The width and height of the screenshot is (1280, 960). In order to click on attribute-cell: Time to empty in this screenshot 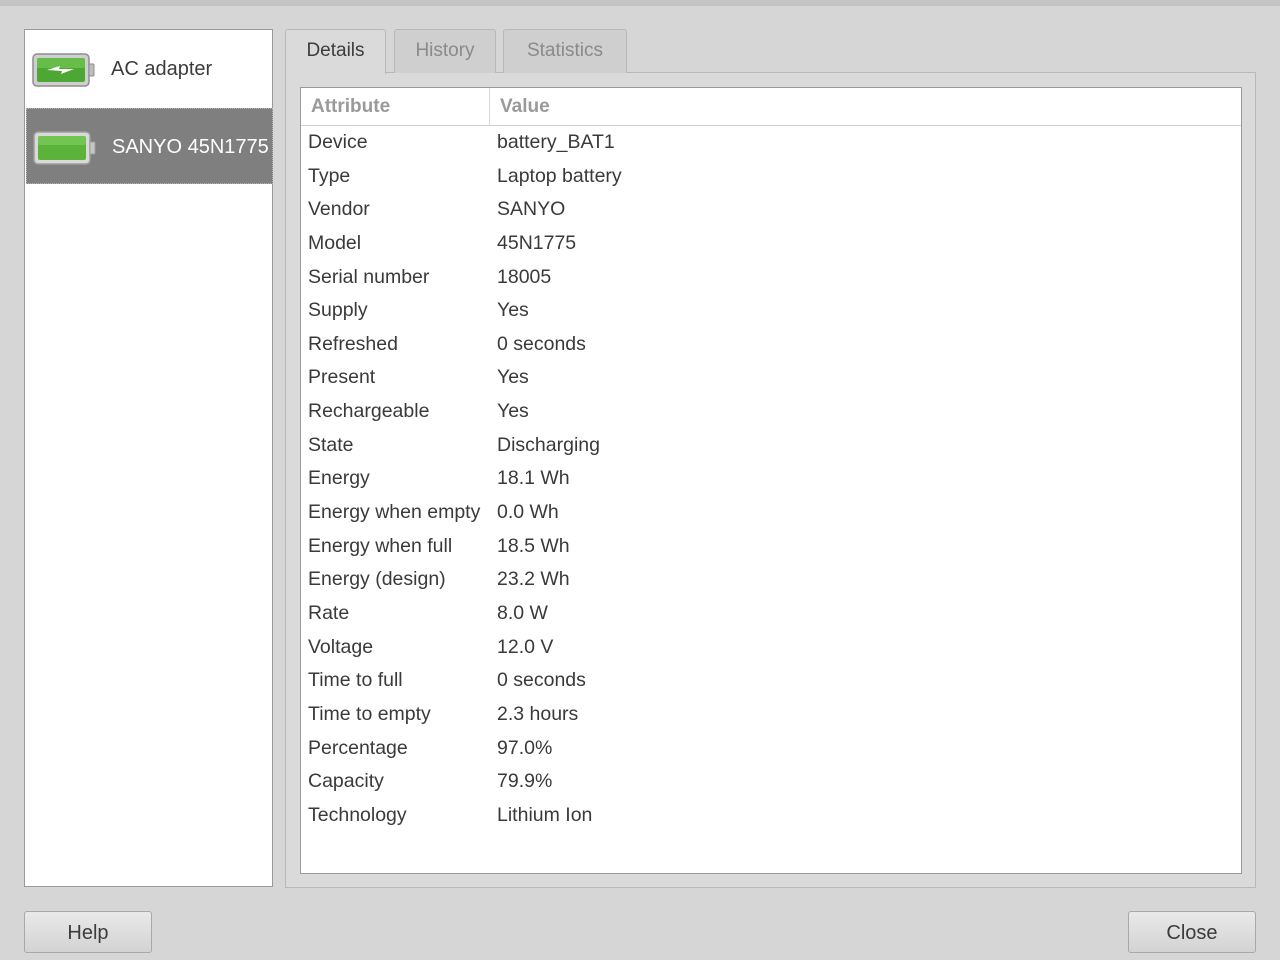, I will do `click(369, 713)`.